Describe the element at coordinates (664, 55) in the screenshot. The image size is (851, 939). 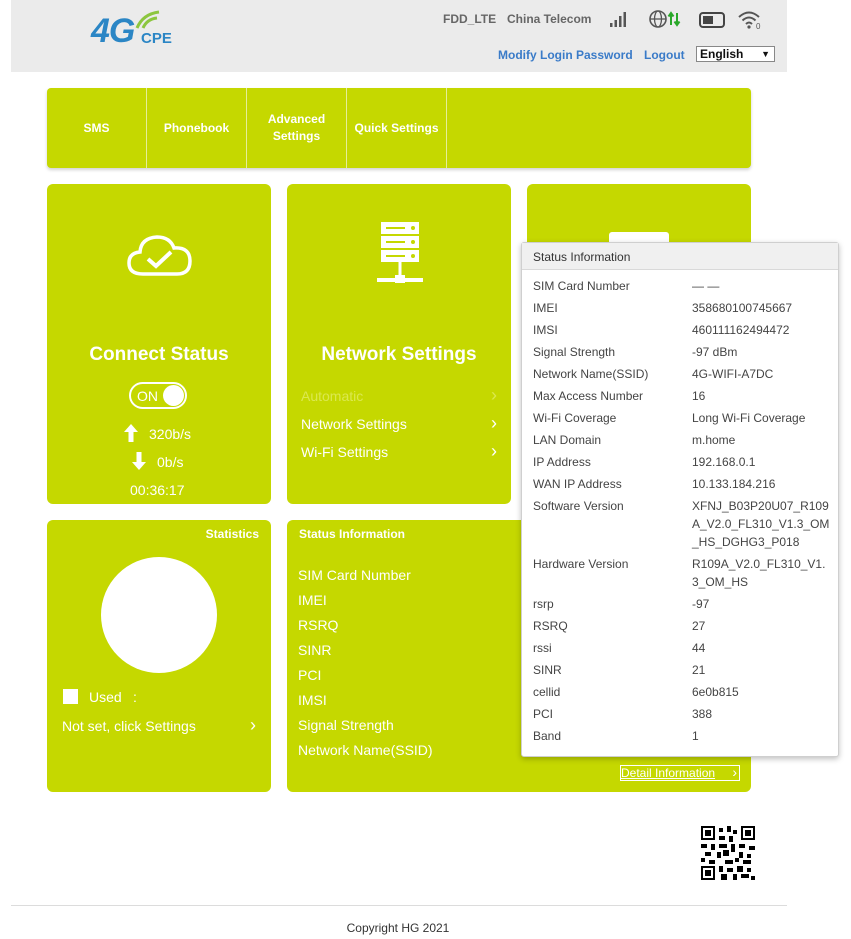
I see `logout-link: Logout` at that location.